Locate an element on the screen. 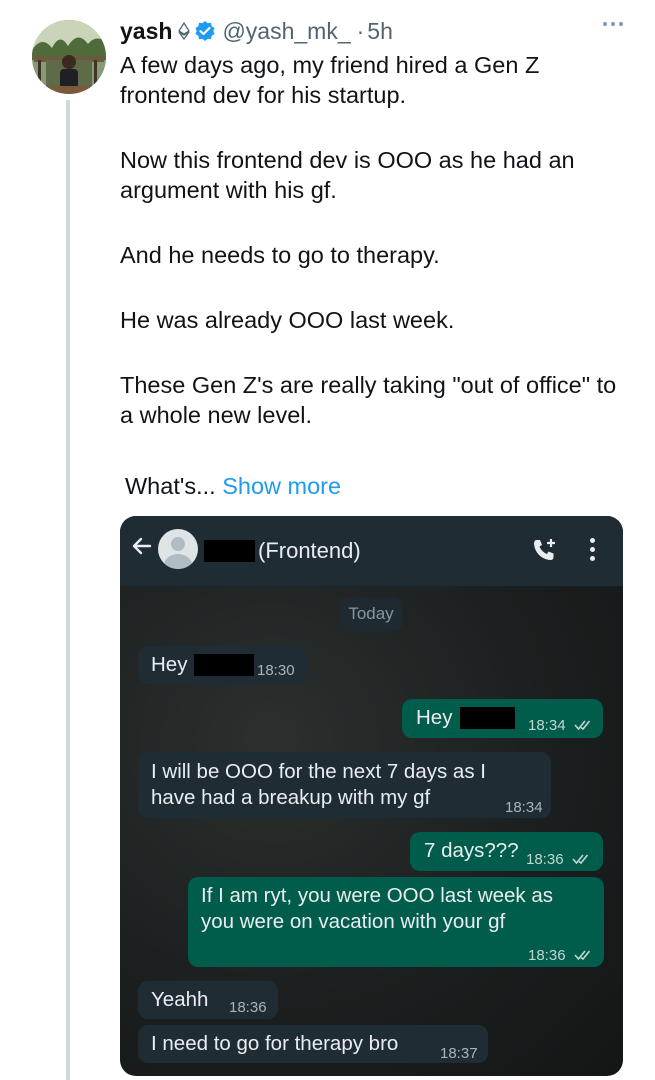 The width and height of the screenshot is (655, 1080). more-icon is located at coordinates (613, 24).